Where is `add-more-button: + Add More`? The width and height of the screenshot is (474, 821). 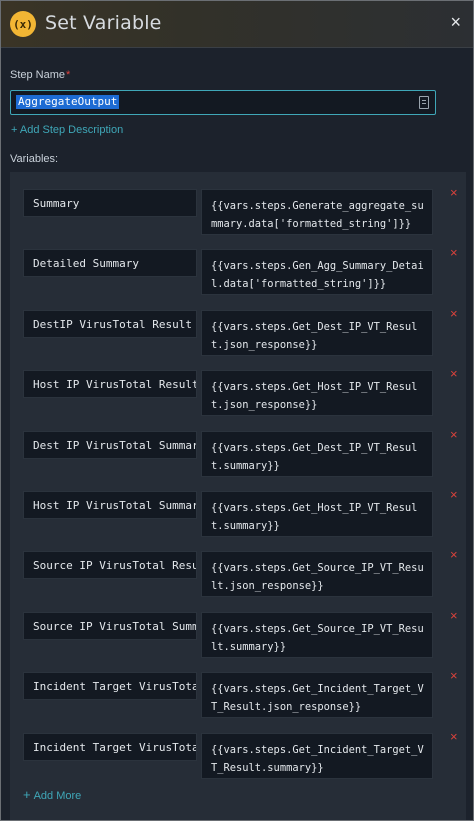
add-more-button: + Add More is located at coordinates (52, 794).